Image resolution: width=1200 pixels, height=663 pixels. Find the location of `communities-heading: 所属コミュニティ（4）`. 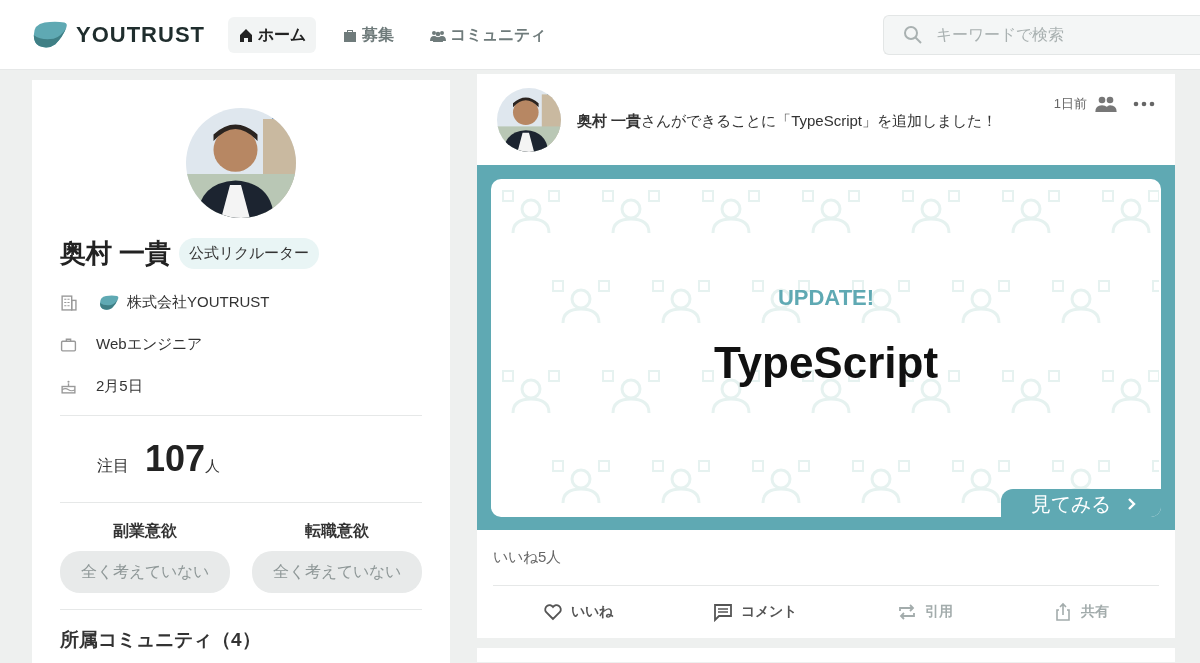

communities-heading: 所属コミュニティ（4） is located at coordinates (161, 640).